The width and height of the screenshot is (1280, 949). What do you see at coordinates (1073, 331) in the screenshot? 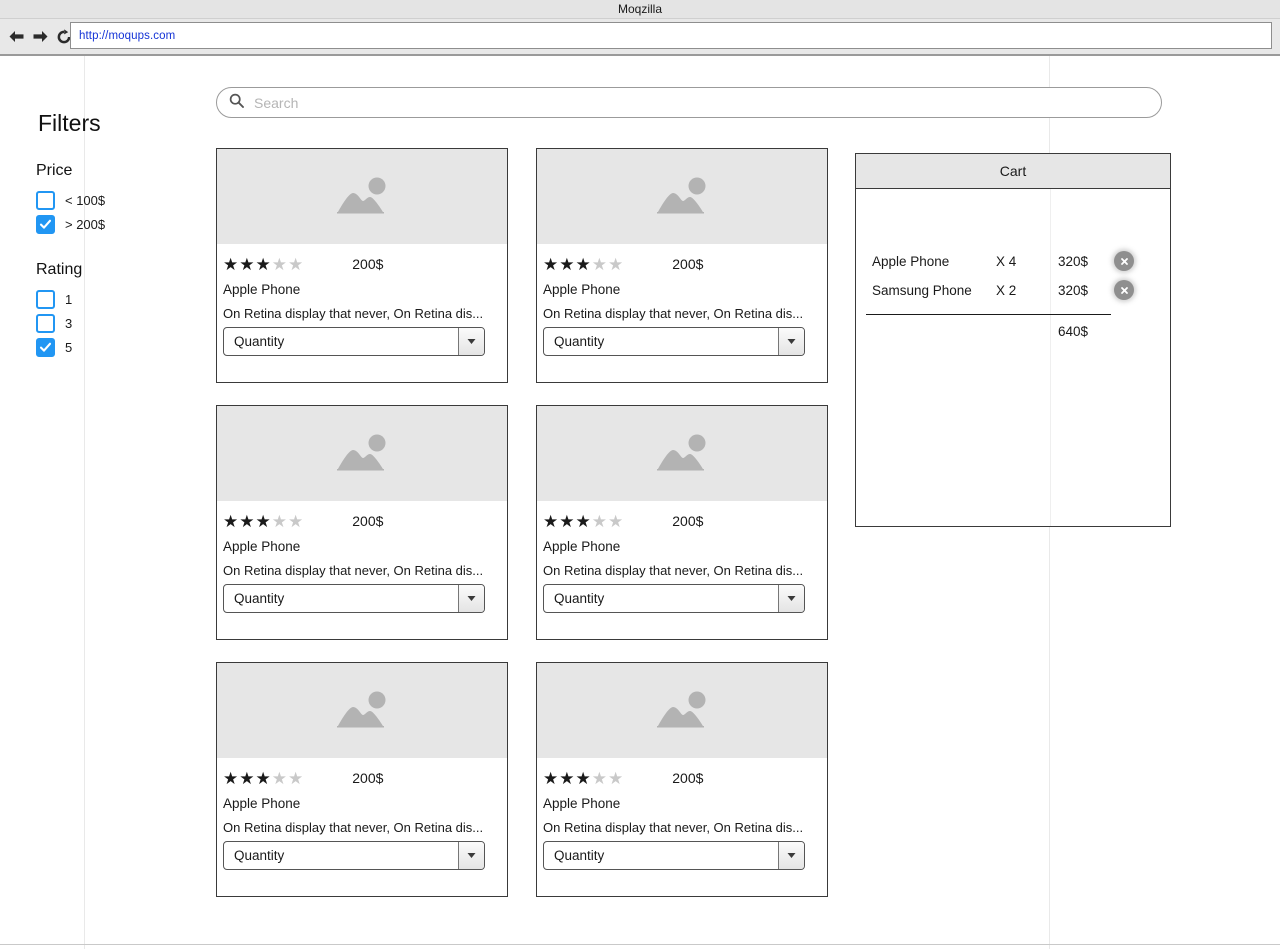
I see `cart-total: 640$` at bounding box center [1073, 331].